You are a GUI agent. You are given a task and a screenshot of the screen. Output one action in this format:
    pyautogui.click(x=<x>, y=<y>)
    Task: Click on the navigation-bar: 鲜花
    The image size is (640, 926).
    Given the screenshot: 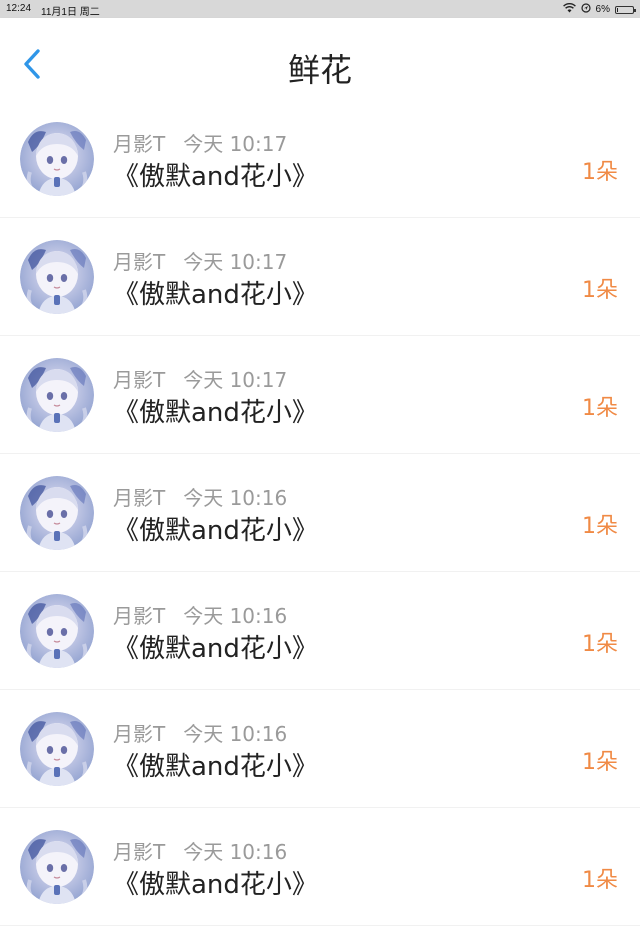 What is the action you would take?
    pyautogui.click(x=320, y=59)
    